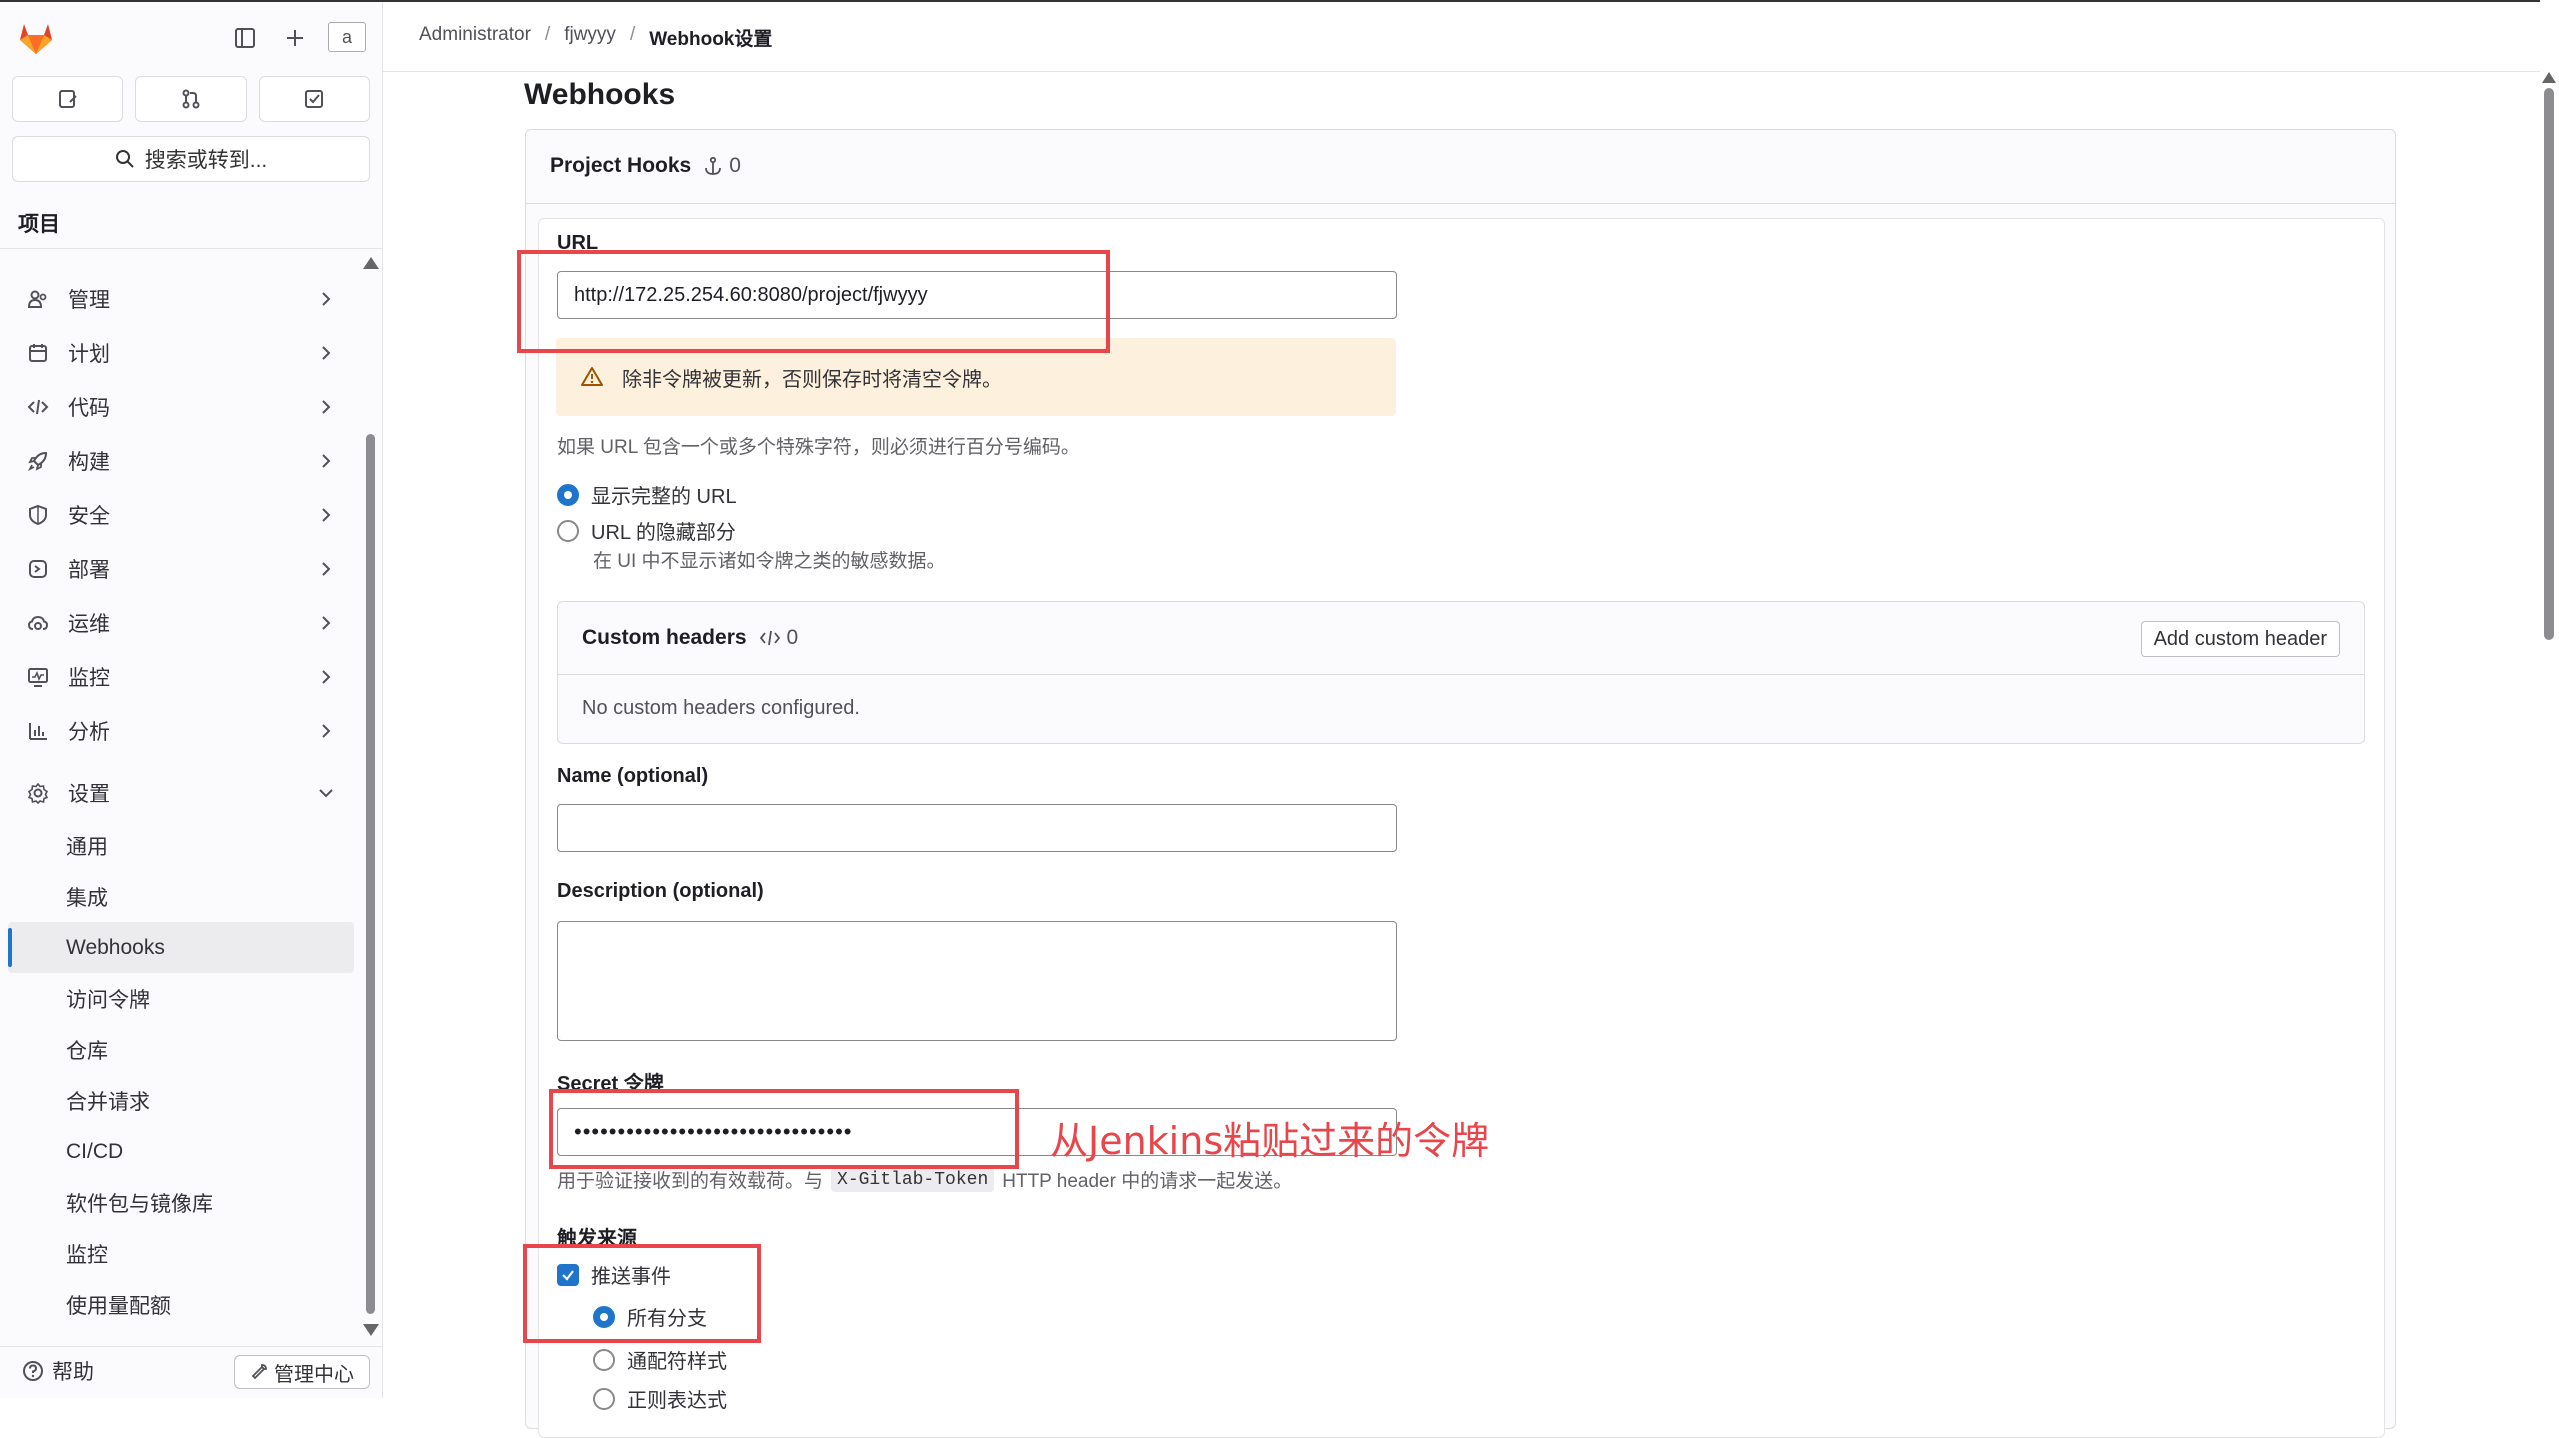  Describe the element at coordinates (180, 299) in the screenshot. I see `sidebar-item-manage: 管理` at that location.